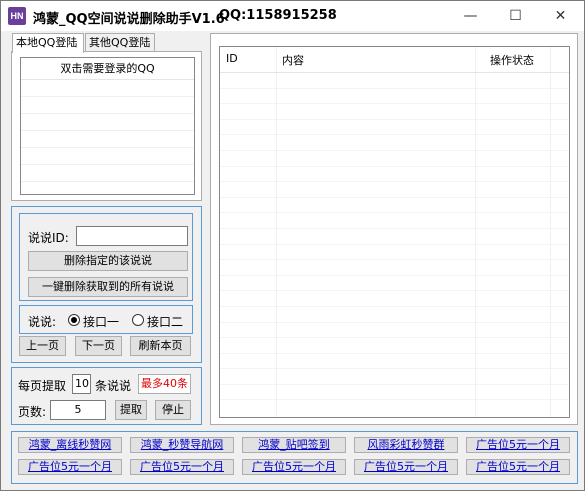  Describe the element at coordinates (74, 320) in the screenshot. I see `interface-one-radio` at that location.